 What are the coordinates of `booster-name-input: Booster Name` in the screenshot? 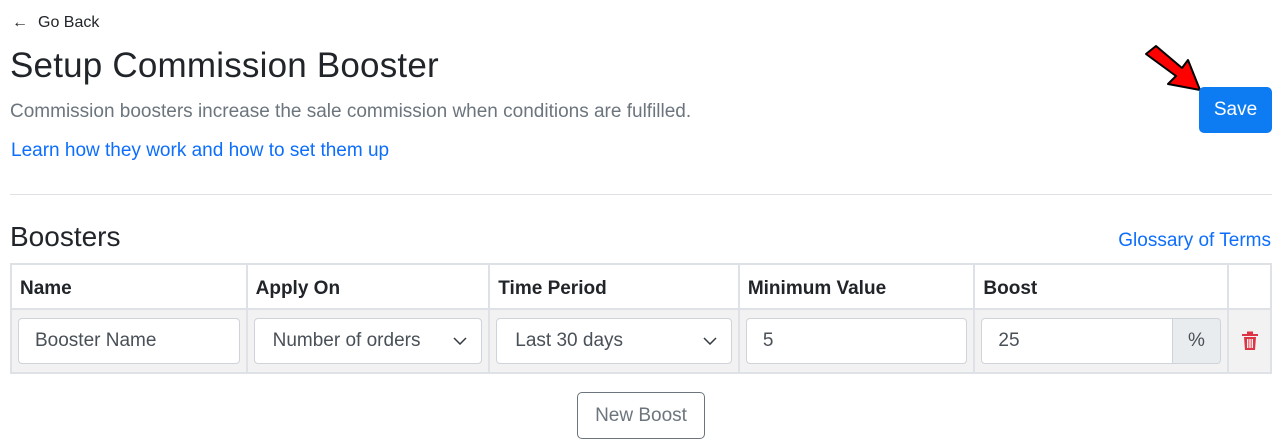 It's located at (129, 341).